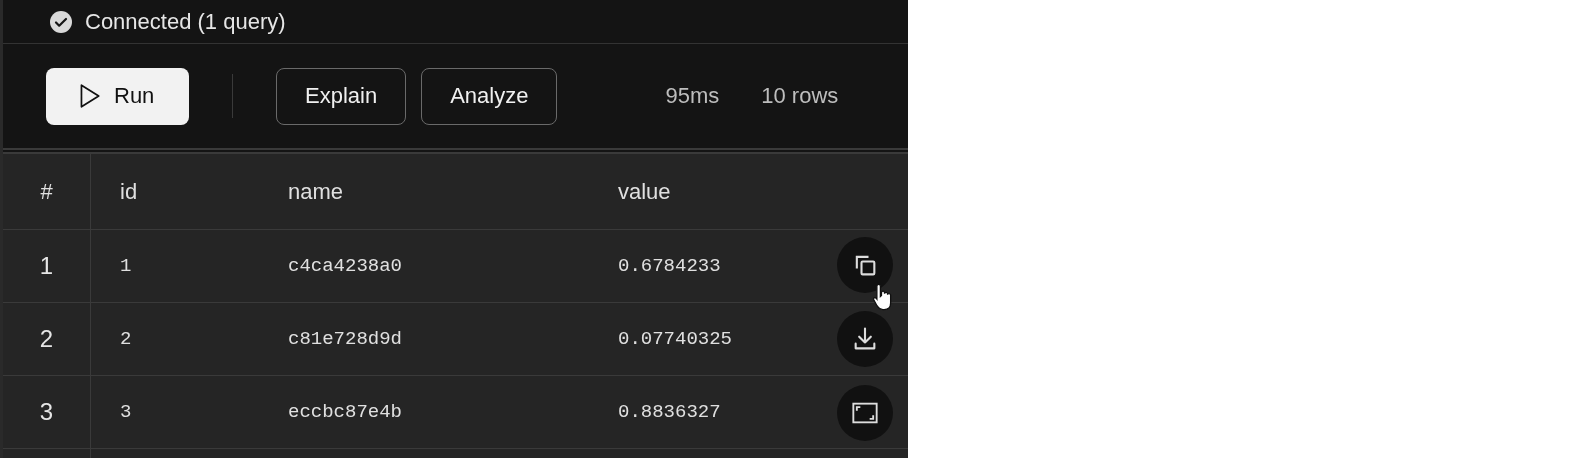 Image resolution: width=1592 pixels, height=458 pixels. I want to click on expand-button, so click(865, 413).